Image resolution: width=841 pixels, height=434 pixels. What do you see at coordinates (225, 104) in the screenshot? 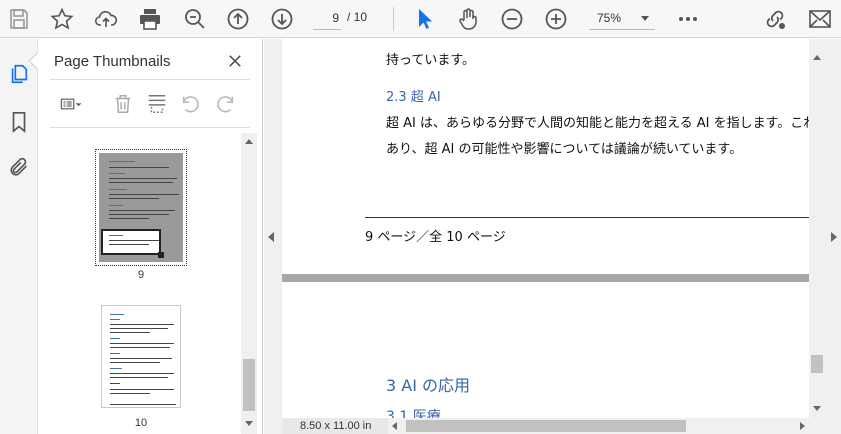
I see `rotate-clockwise-icon` at bounding box center [225, 104].